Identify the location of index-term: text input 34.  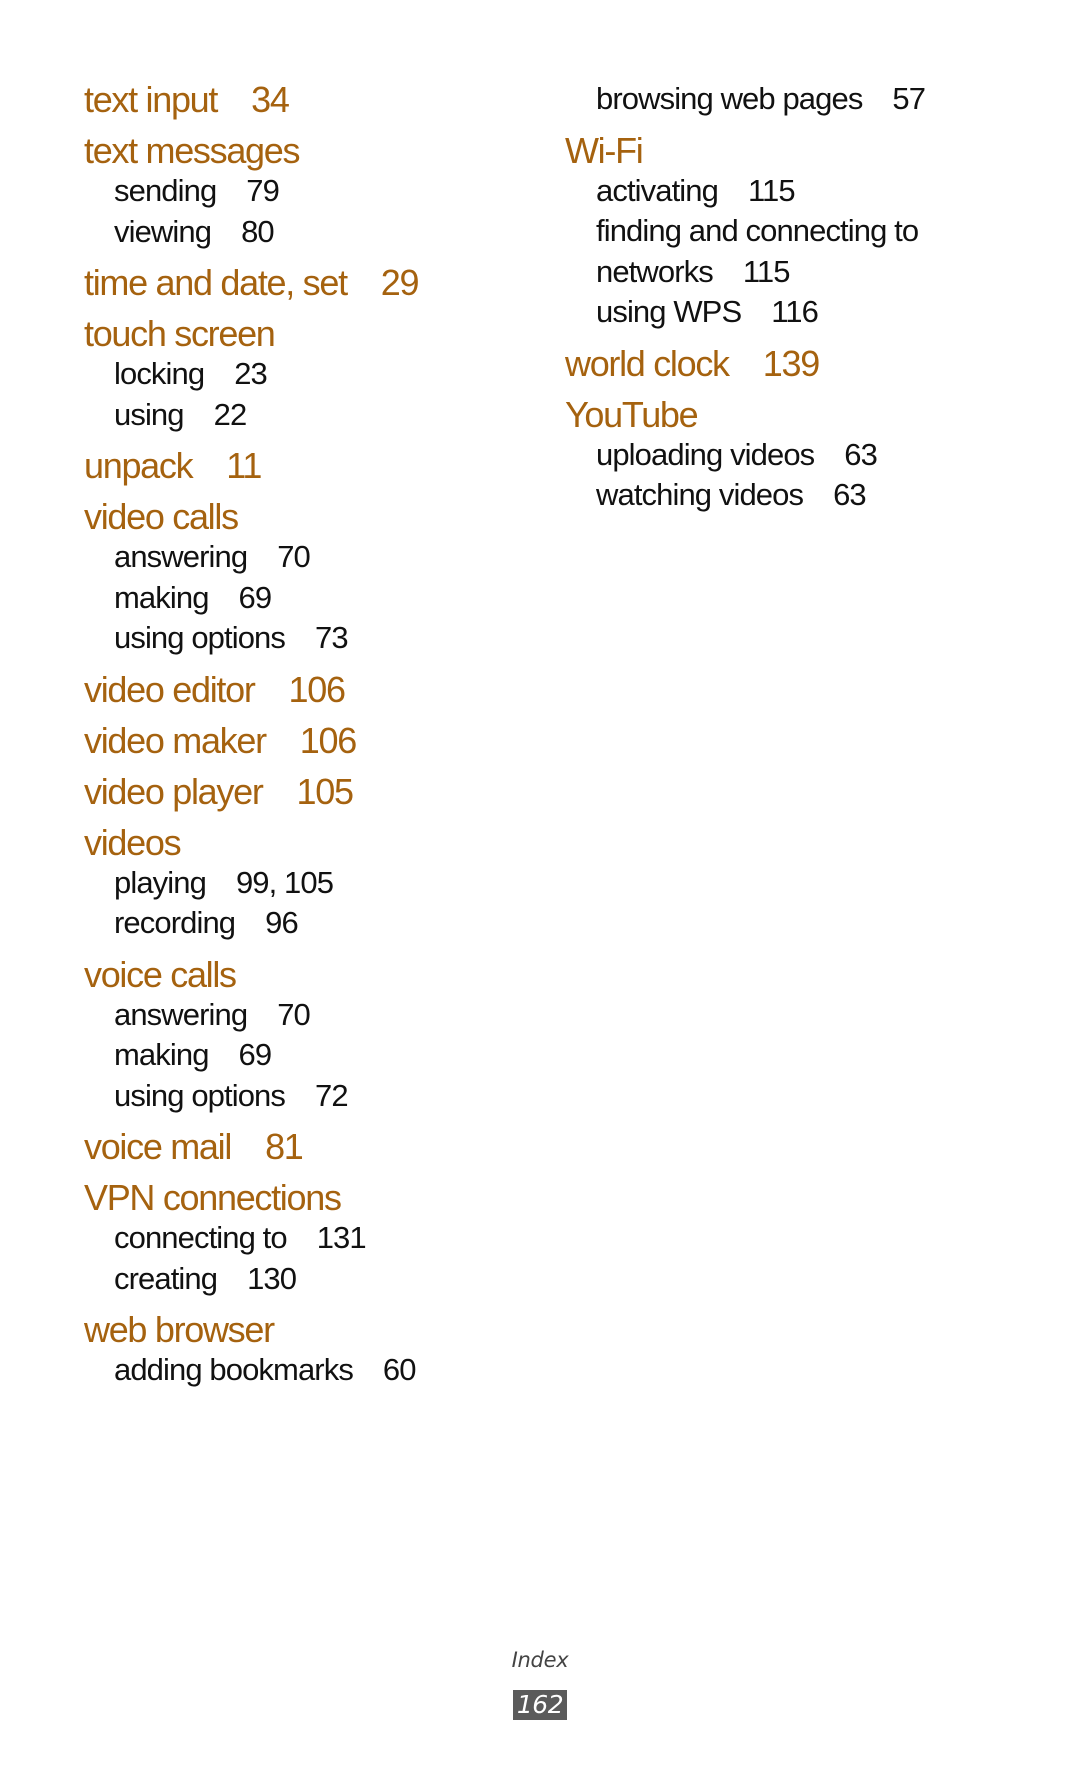
(314, 99).